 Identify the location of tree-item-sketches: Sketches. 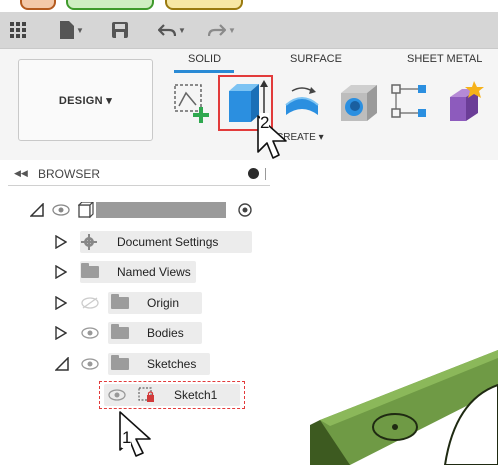
(125, 364).